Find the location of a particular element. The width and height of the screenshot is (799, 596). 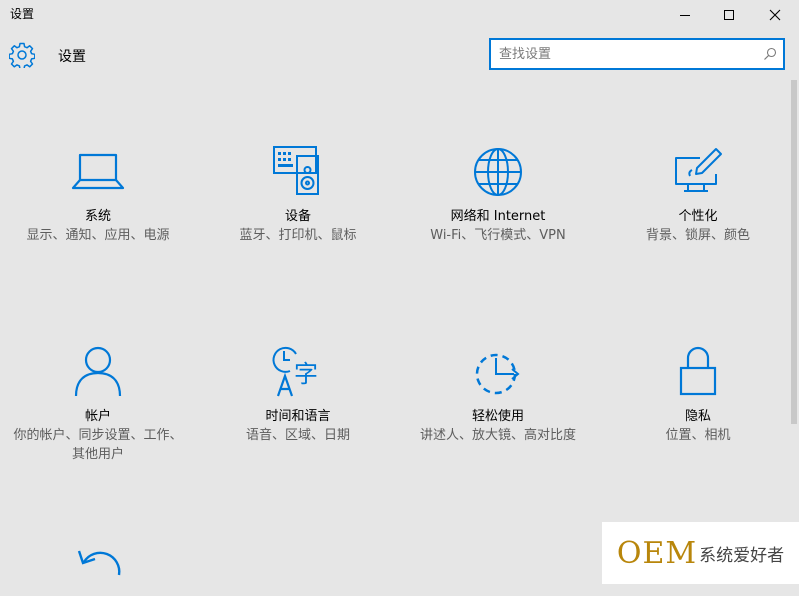

maximize-icon is located at coordinates (729, 15).